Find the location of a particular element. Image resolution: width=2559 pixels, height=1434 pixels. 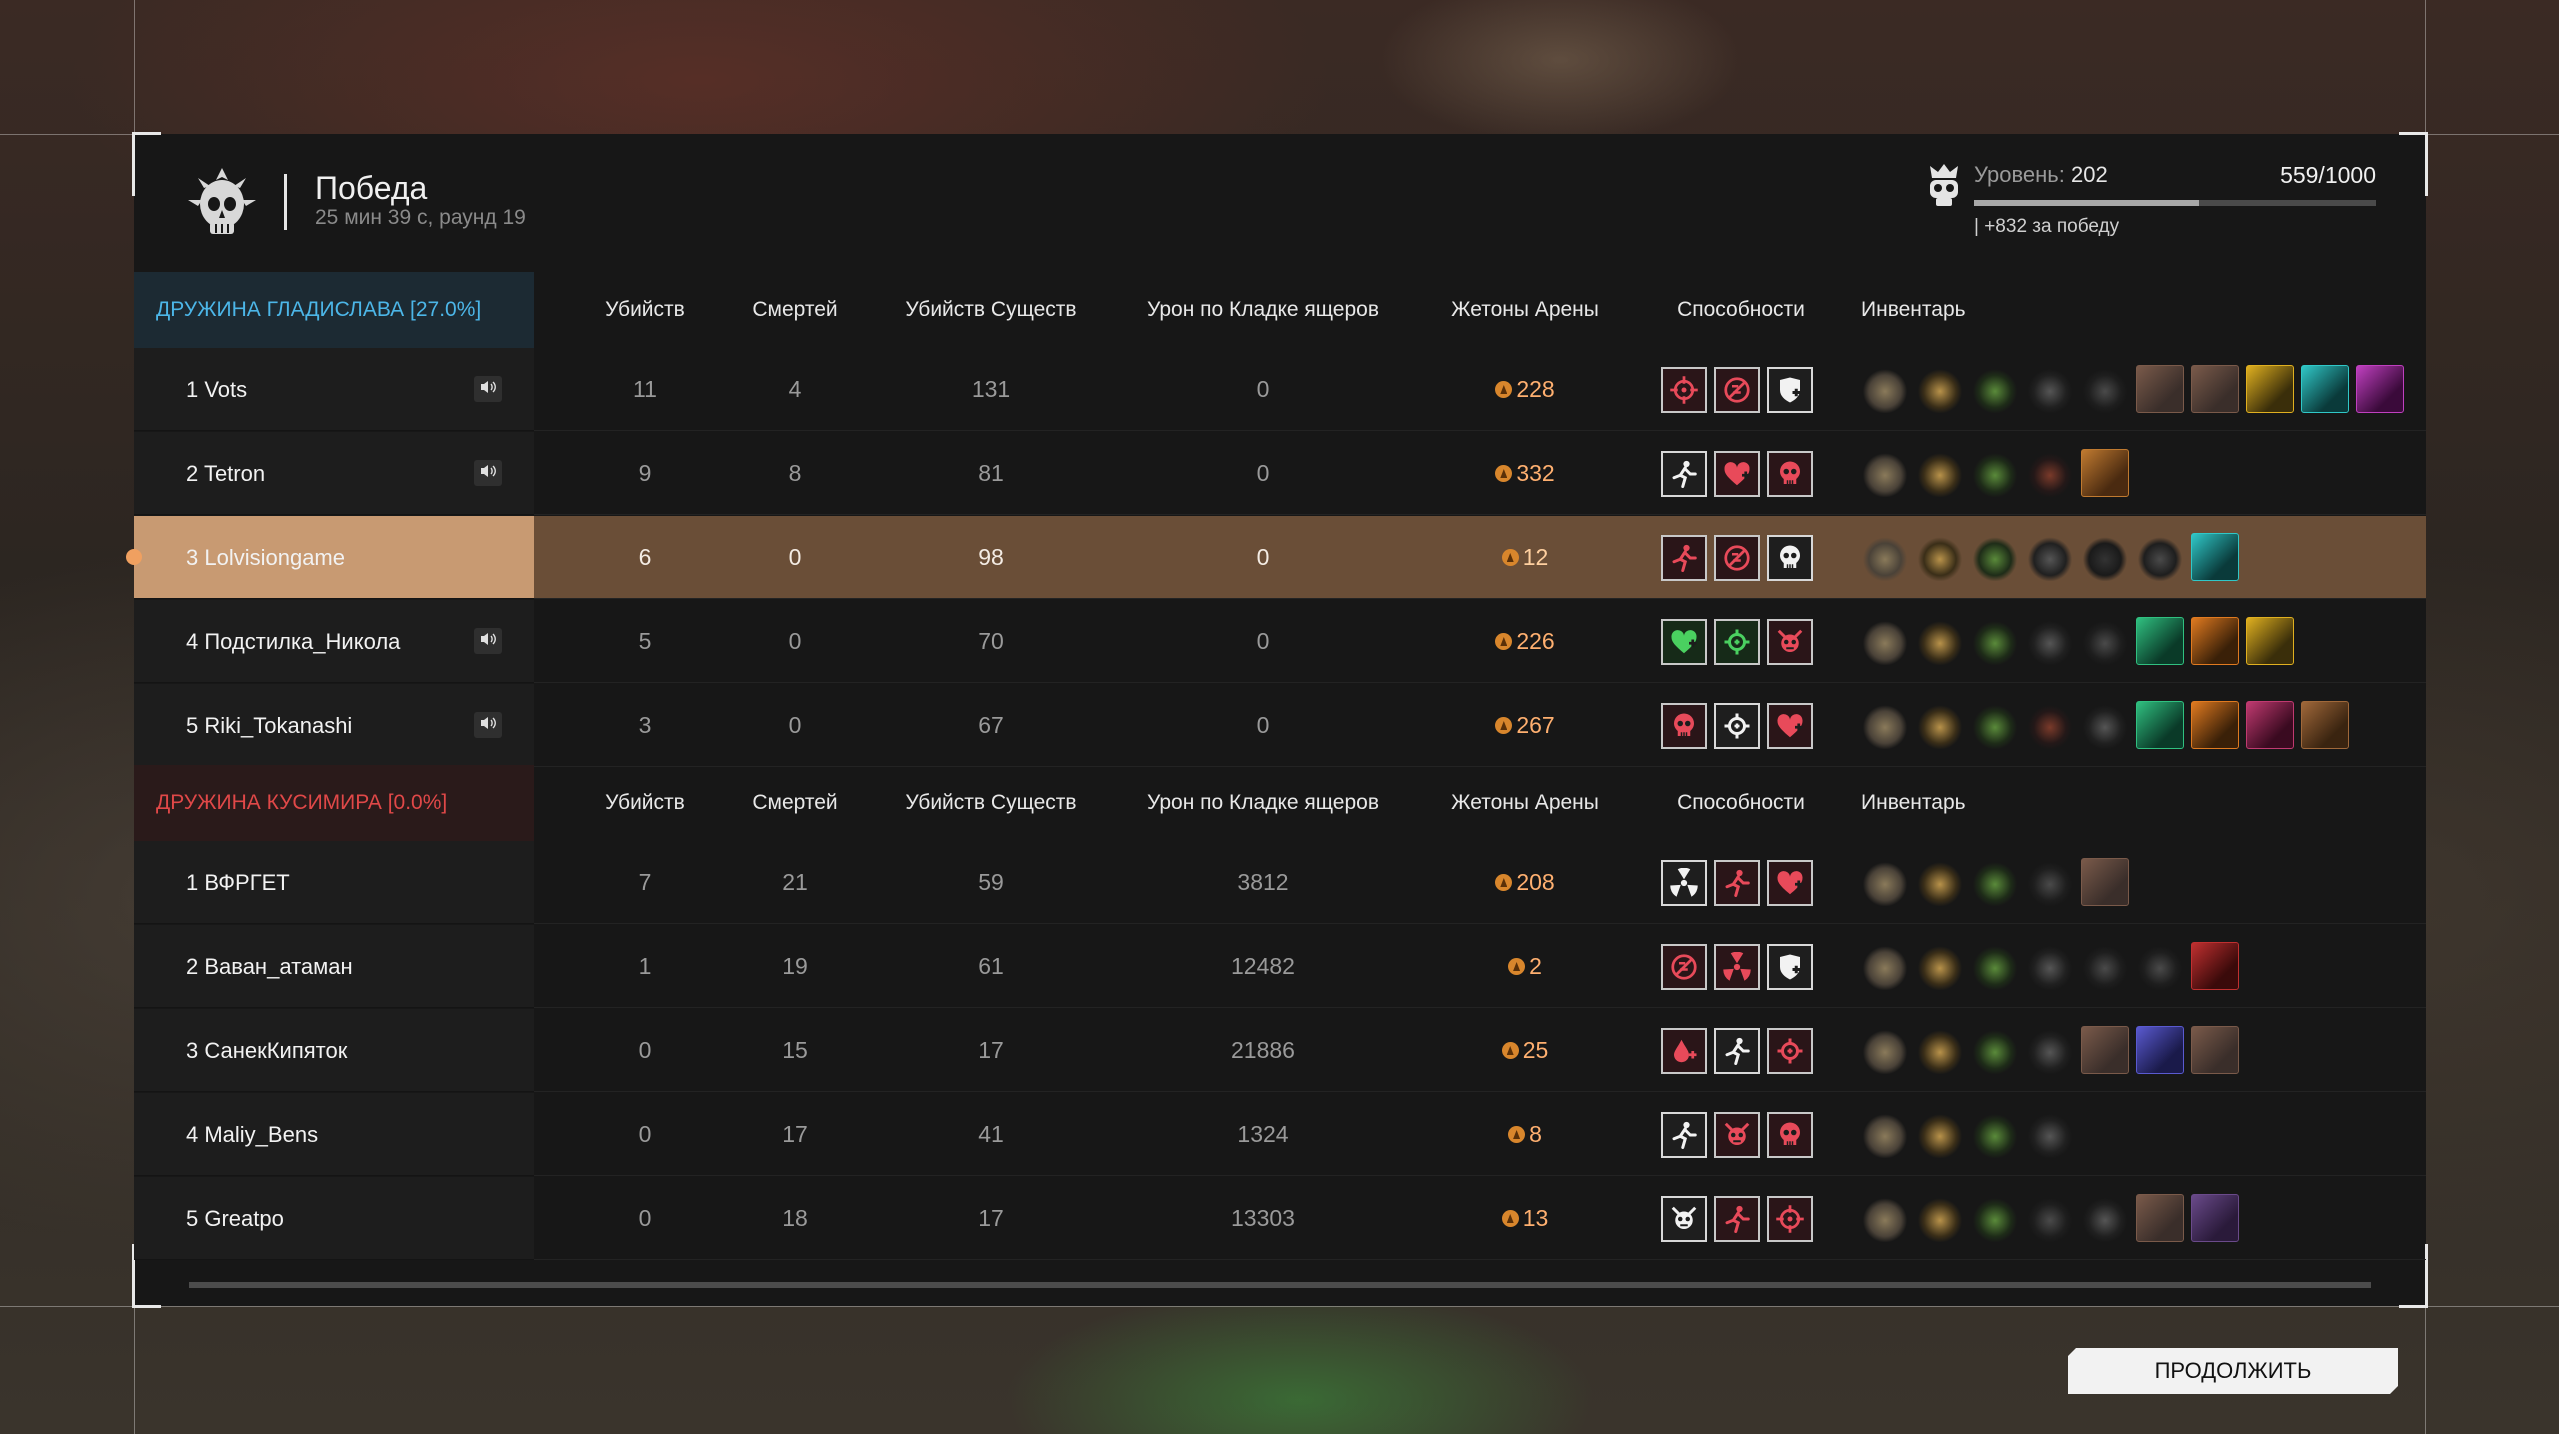

inventory-blade-blue-icon is located at coordinates (2160, 1050).